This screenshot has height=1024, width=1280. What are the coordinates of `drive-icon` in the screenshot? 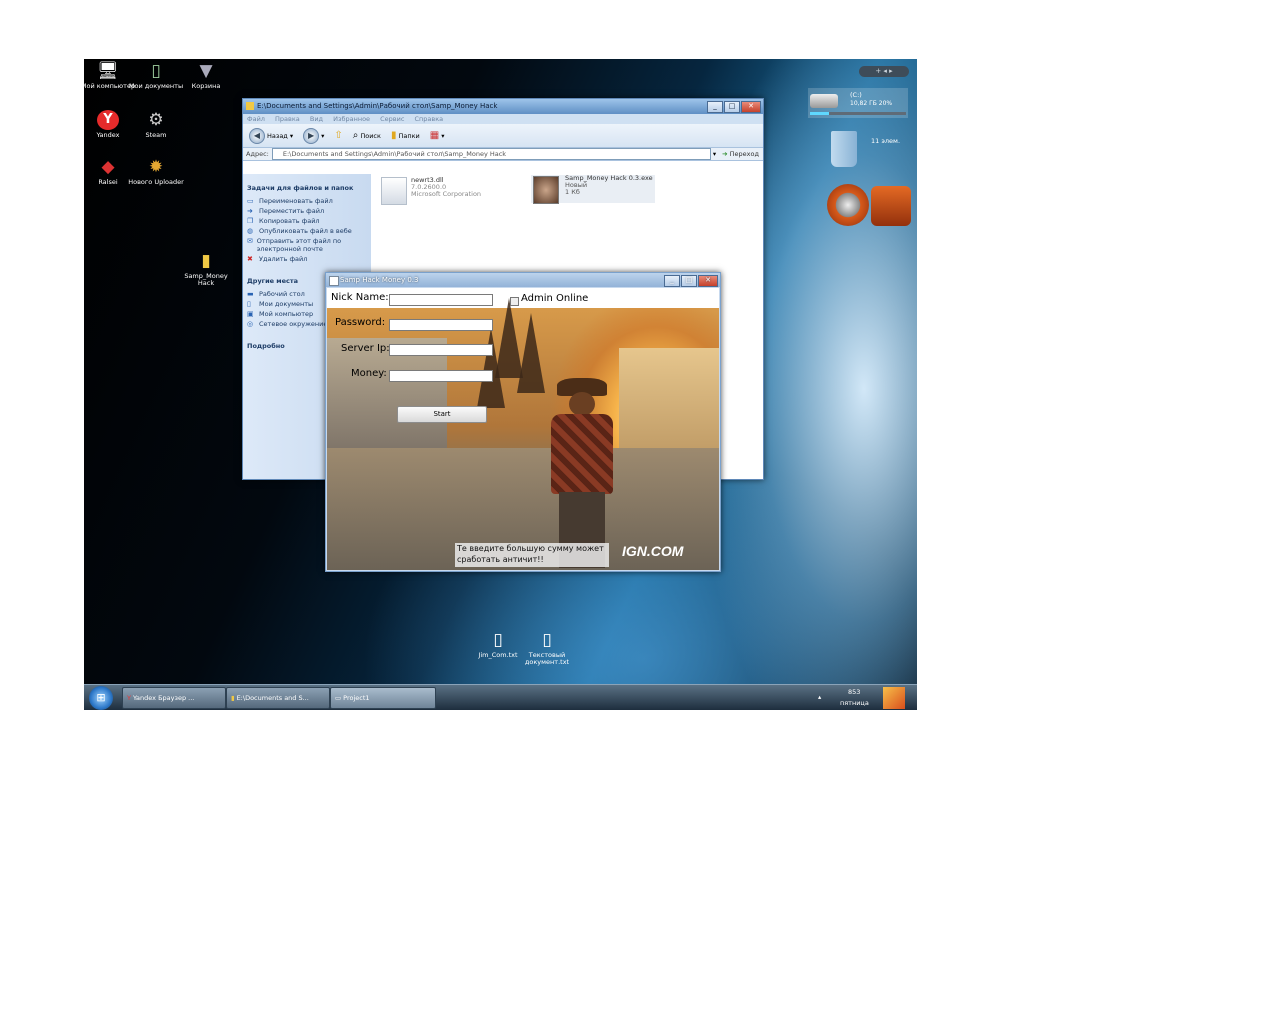 It's located at (824, 101).